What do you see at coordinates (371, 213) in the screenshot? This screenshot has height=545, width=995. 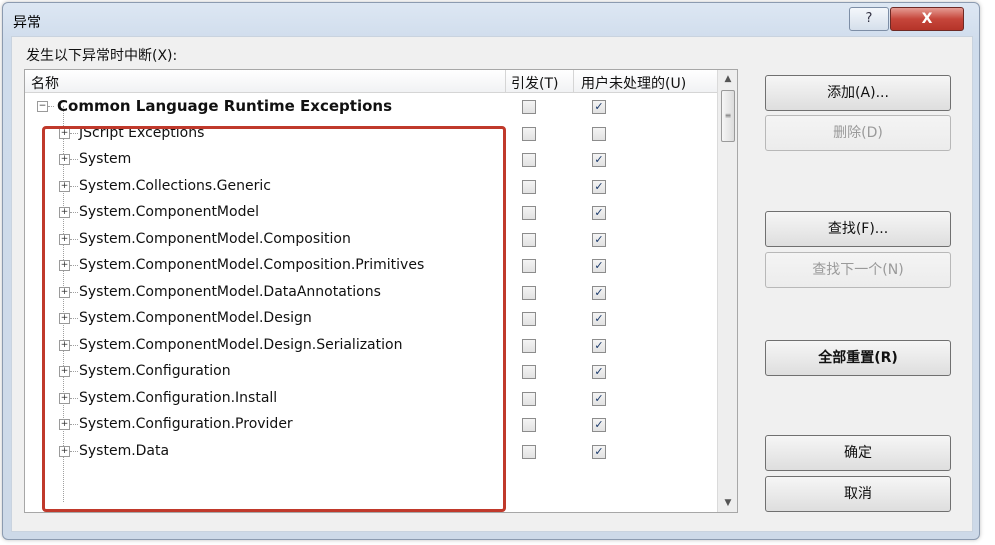 I see `tree-row: + System.ComponentModel ✓` at bounding box center [371, 213].